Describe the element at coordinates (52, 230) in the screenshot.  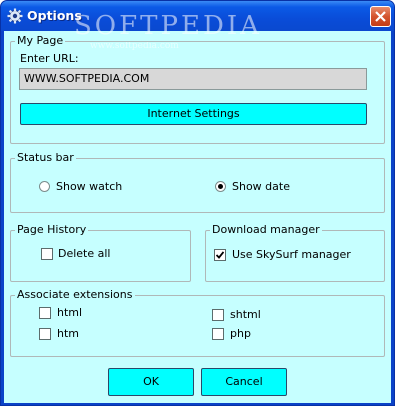
I see `page-history-group-label: Page History` at that location.